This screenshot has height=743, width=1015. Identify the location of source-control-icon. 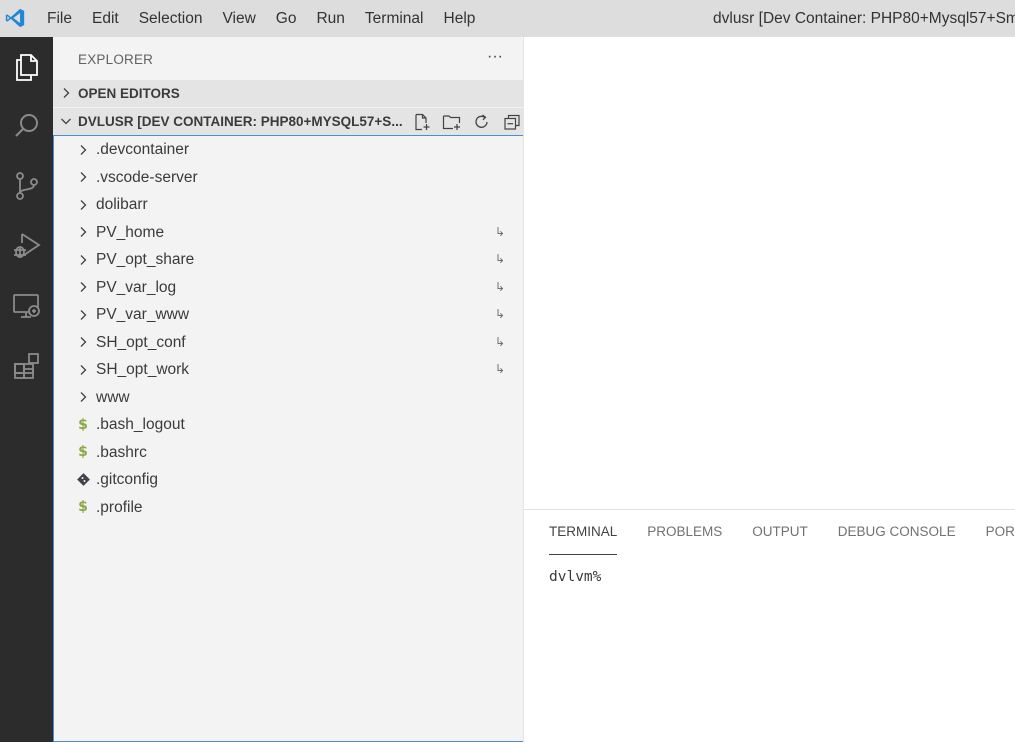
(27, 186).